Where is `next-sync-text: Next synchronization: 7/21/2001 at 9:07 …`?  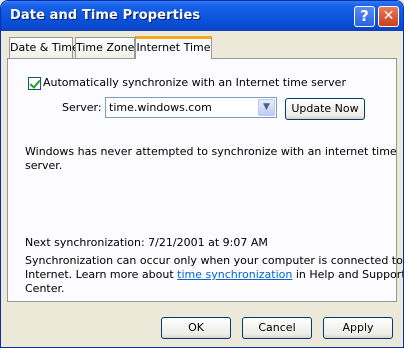 next-sync-text: Next synchronization: 7/21/2001 at 9:07 … is located at coordinates (146, 242).